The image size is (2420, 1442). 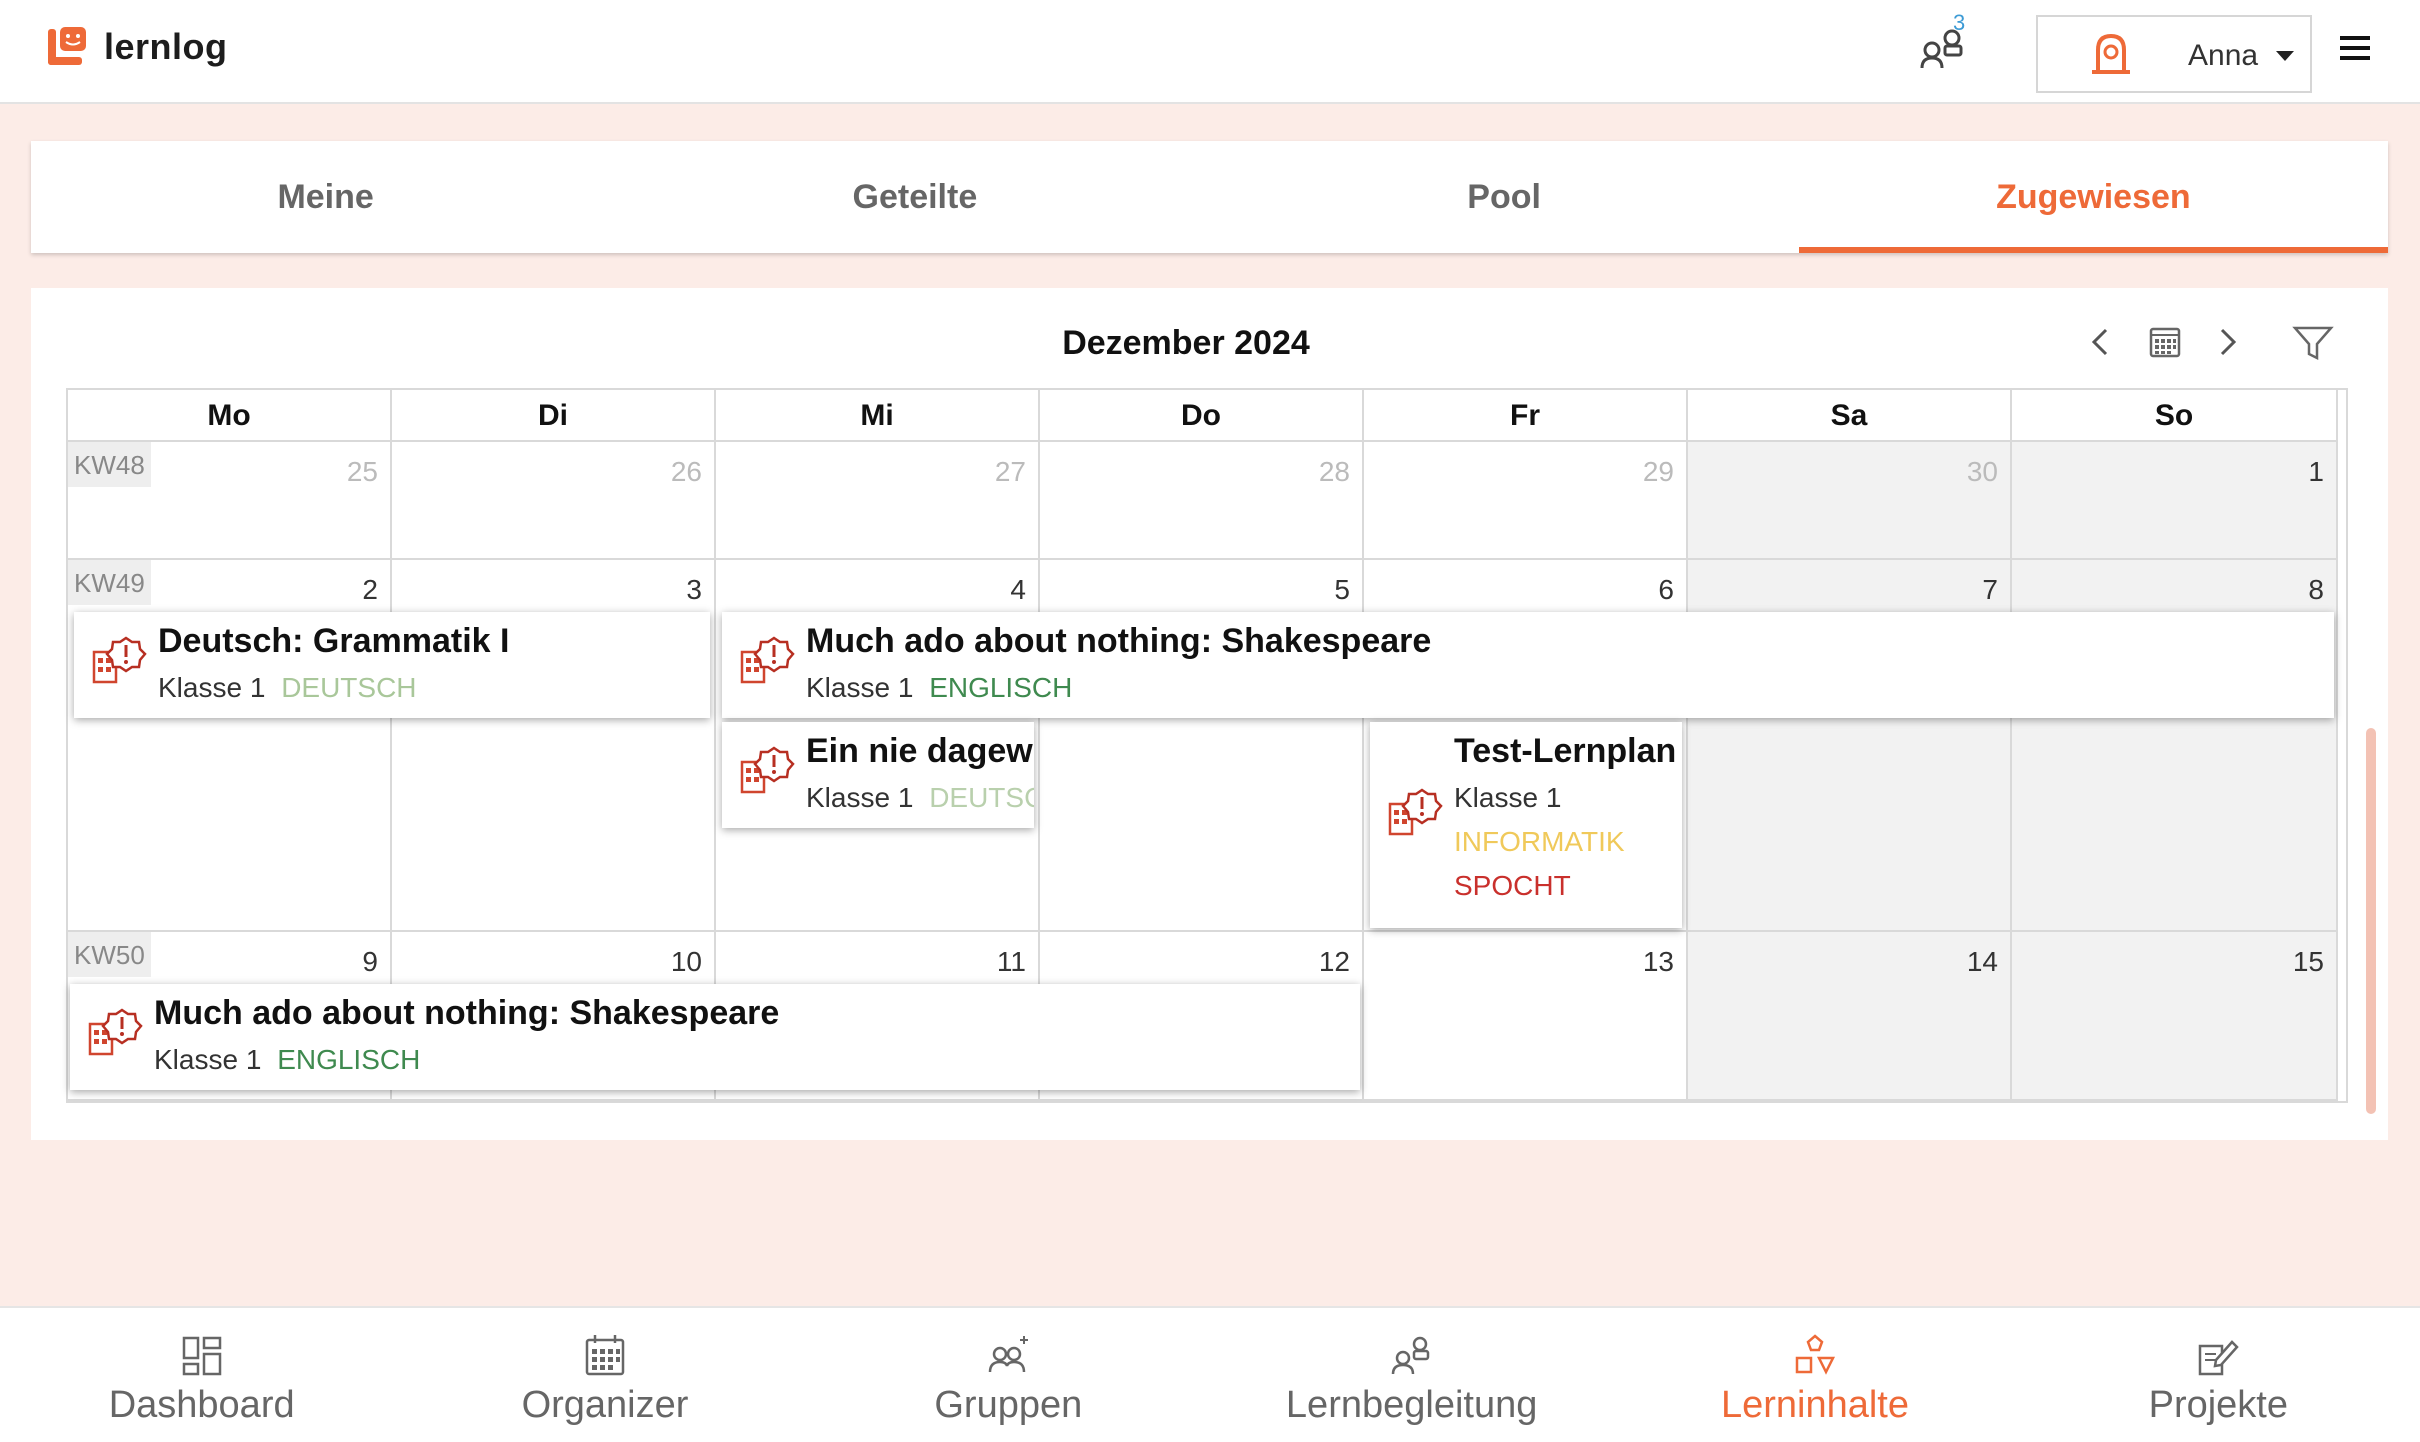 What do you see at coordinates (2175, 501) in the screenshot?
I see `day-cell: 1` at bounding box center [2175, 501].